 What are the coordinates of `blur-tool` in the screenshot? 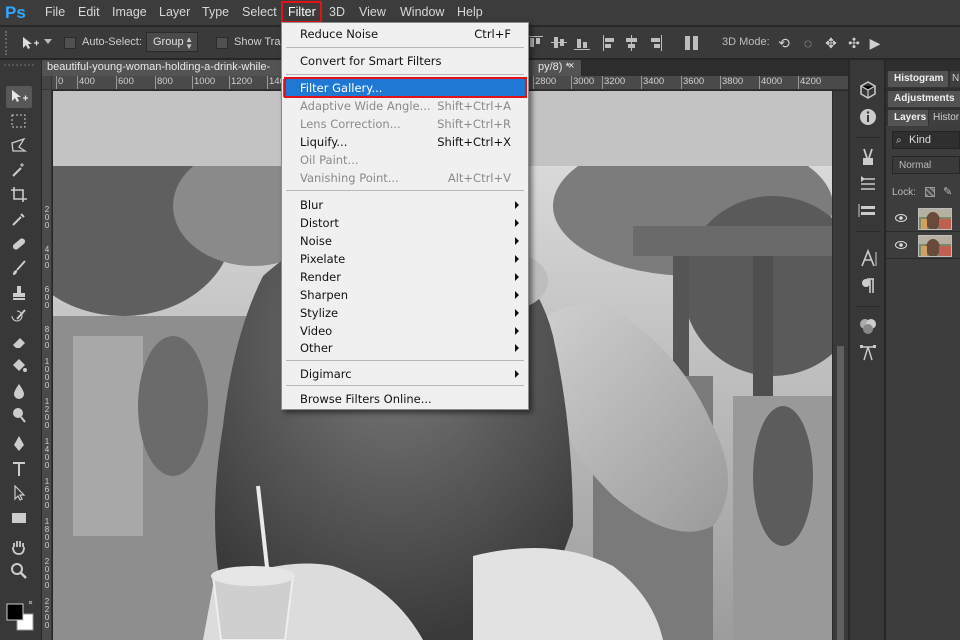 It's located at (19, 391).